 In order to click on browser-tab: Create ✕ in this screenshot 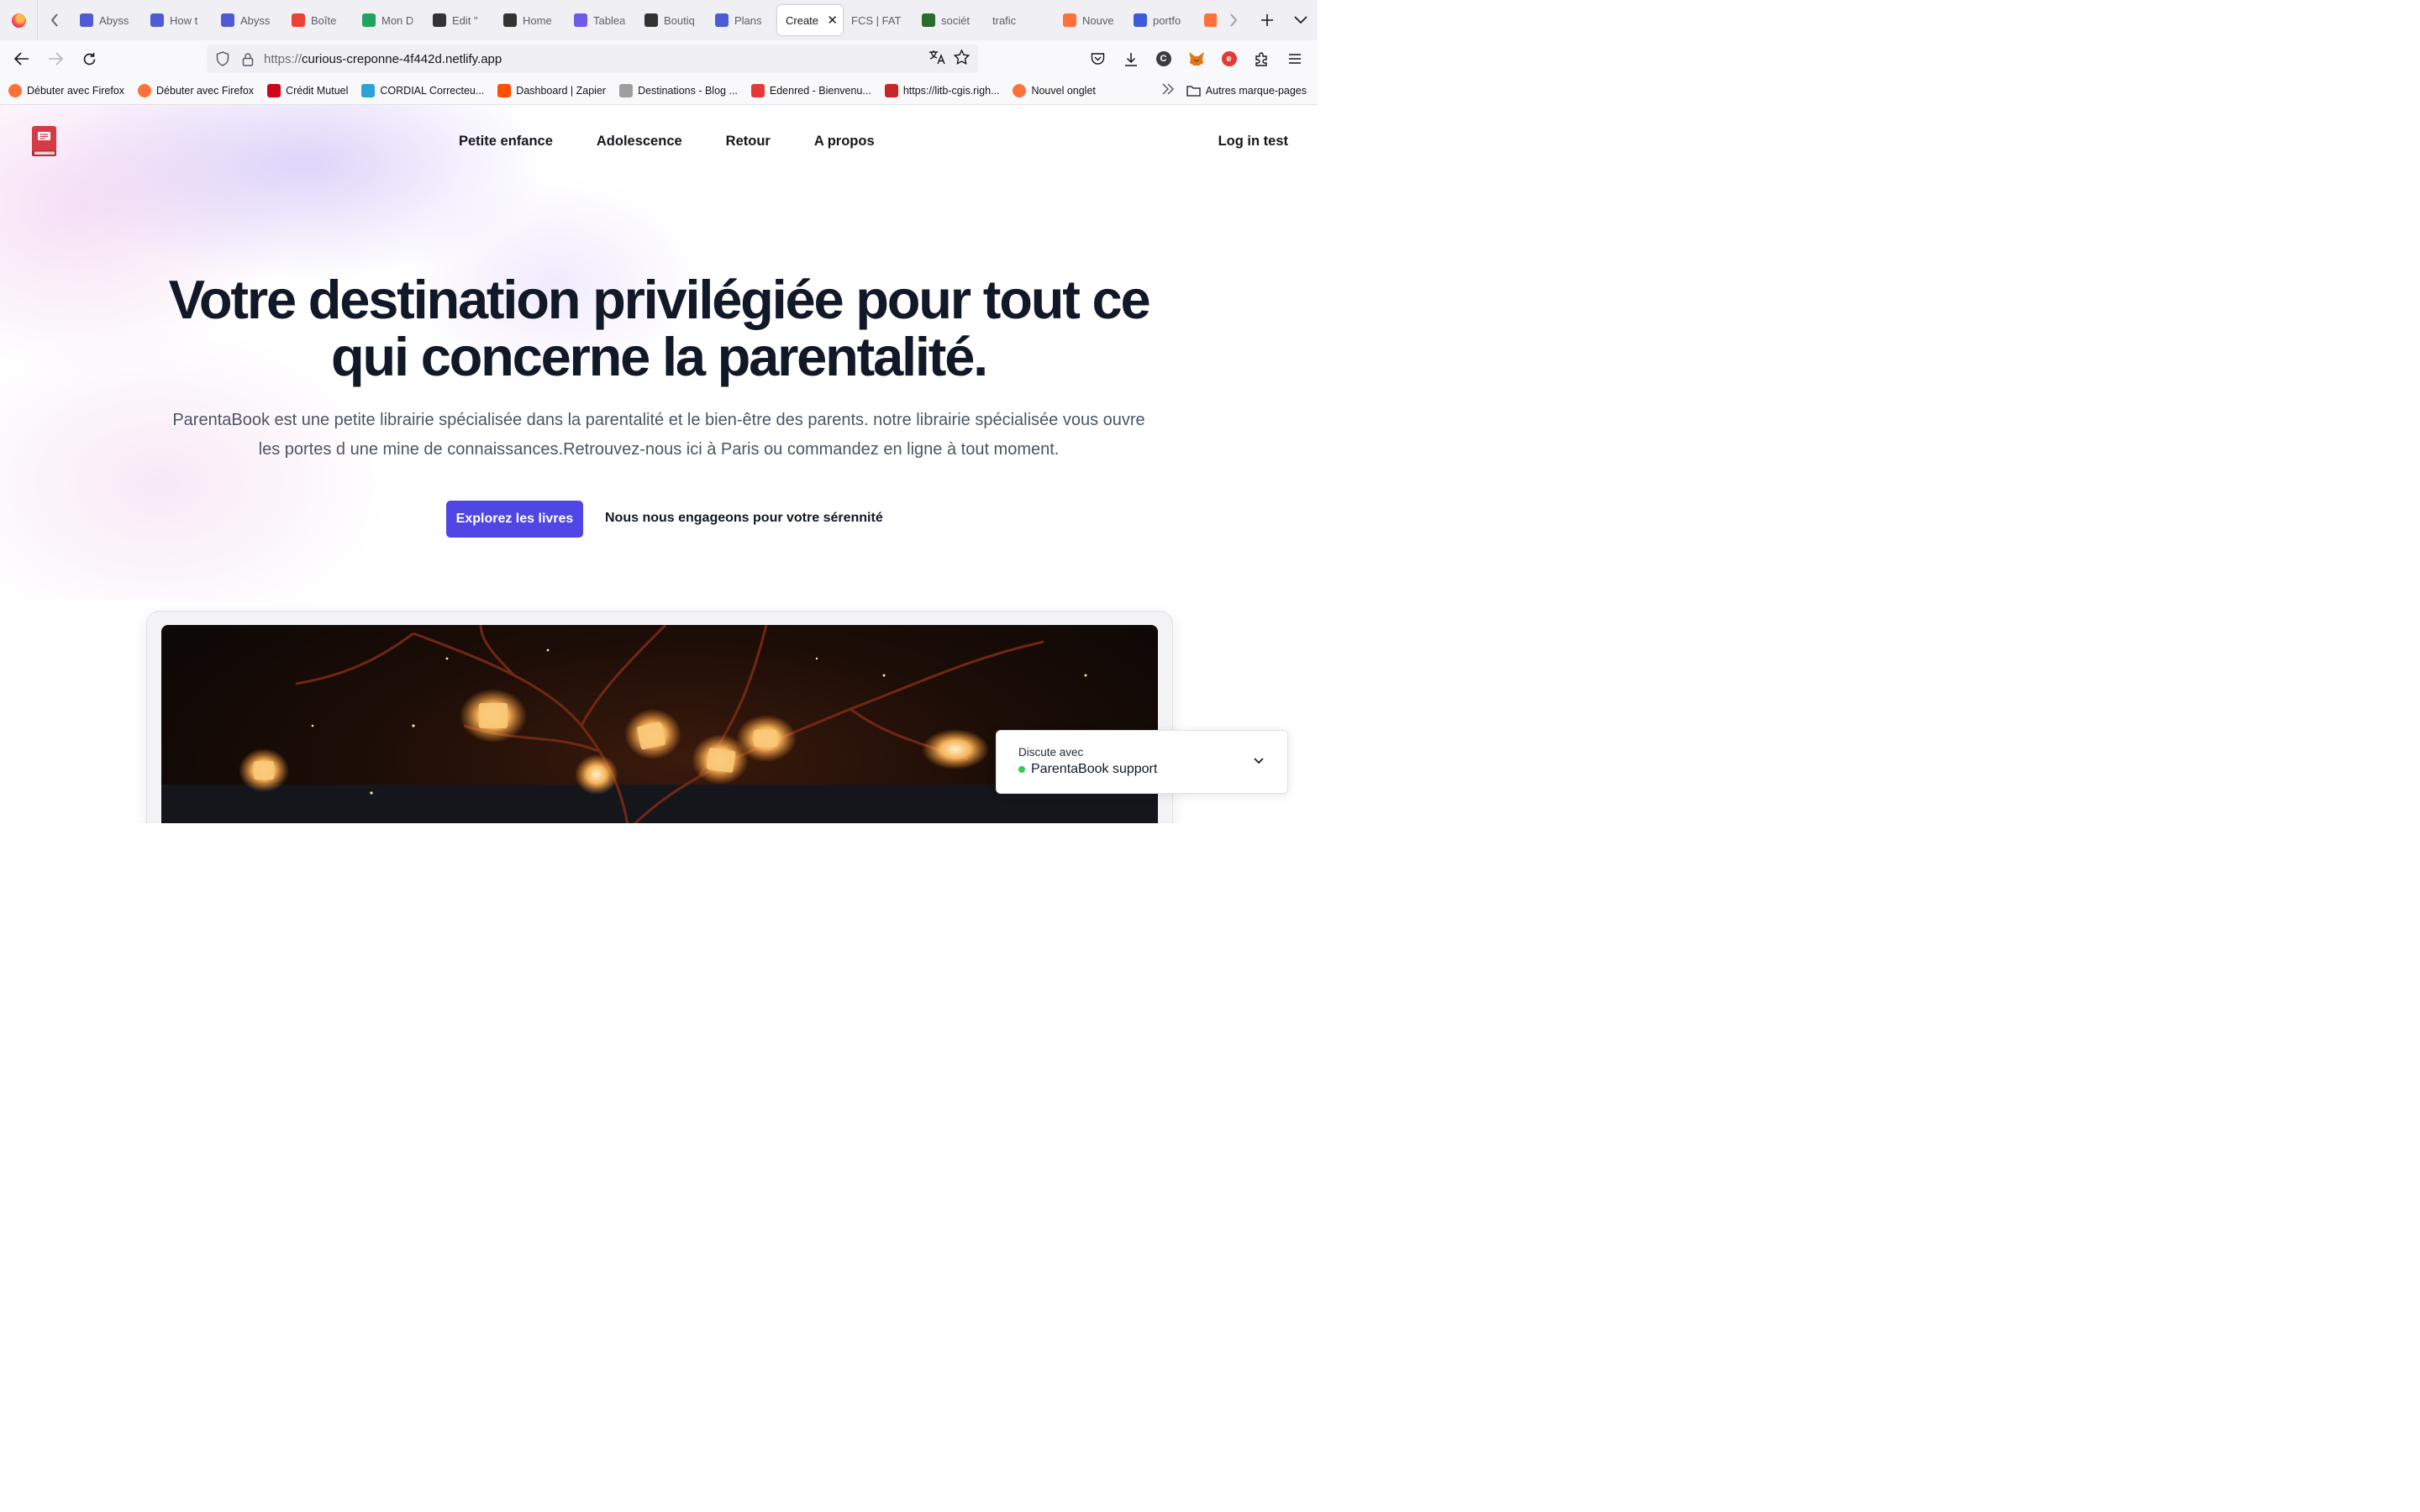, I will do `click(810, 20)`.